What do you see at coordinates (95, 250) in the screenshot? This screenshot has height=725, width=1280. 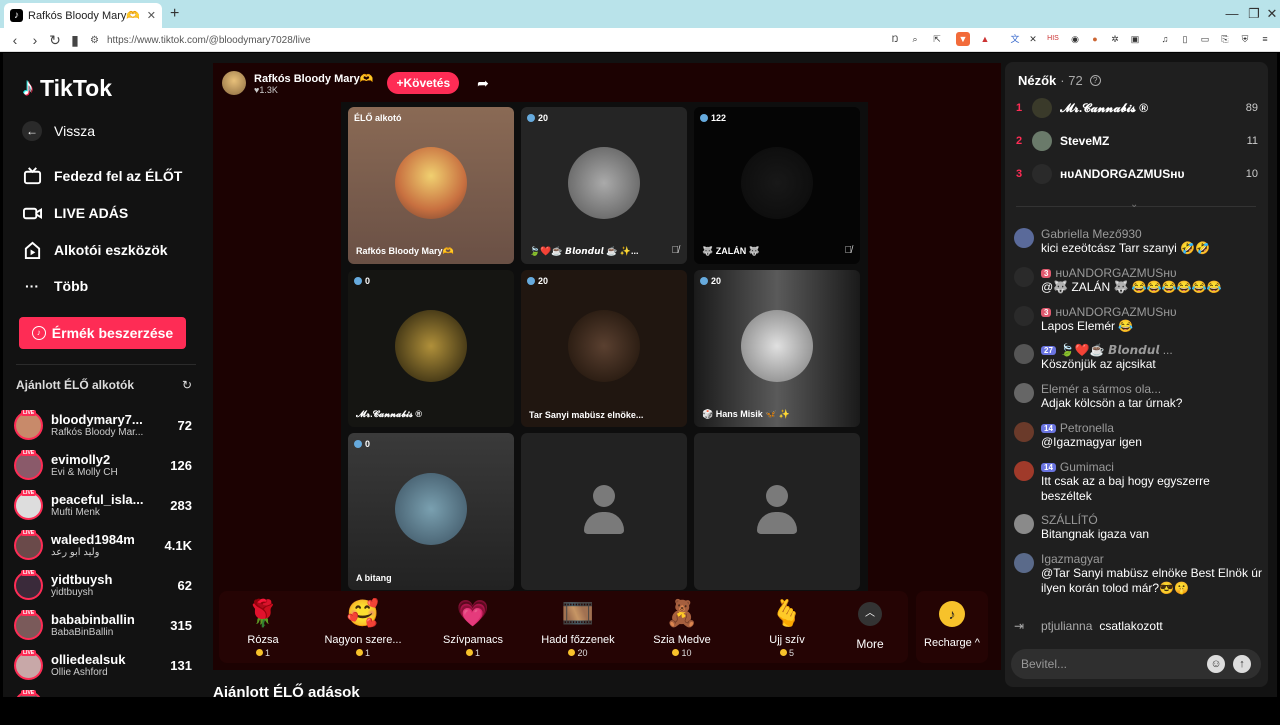 I see `nav-creator-tools: Alkotói eszközök` at bounding box center [95, 250].